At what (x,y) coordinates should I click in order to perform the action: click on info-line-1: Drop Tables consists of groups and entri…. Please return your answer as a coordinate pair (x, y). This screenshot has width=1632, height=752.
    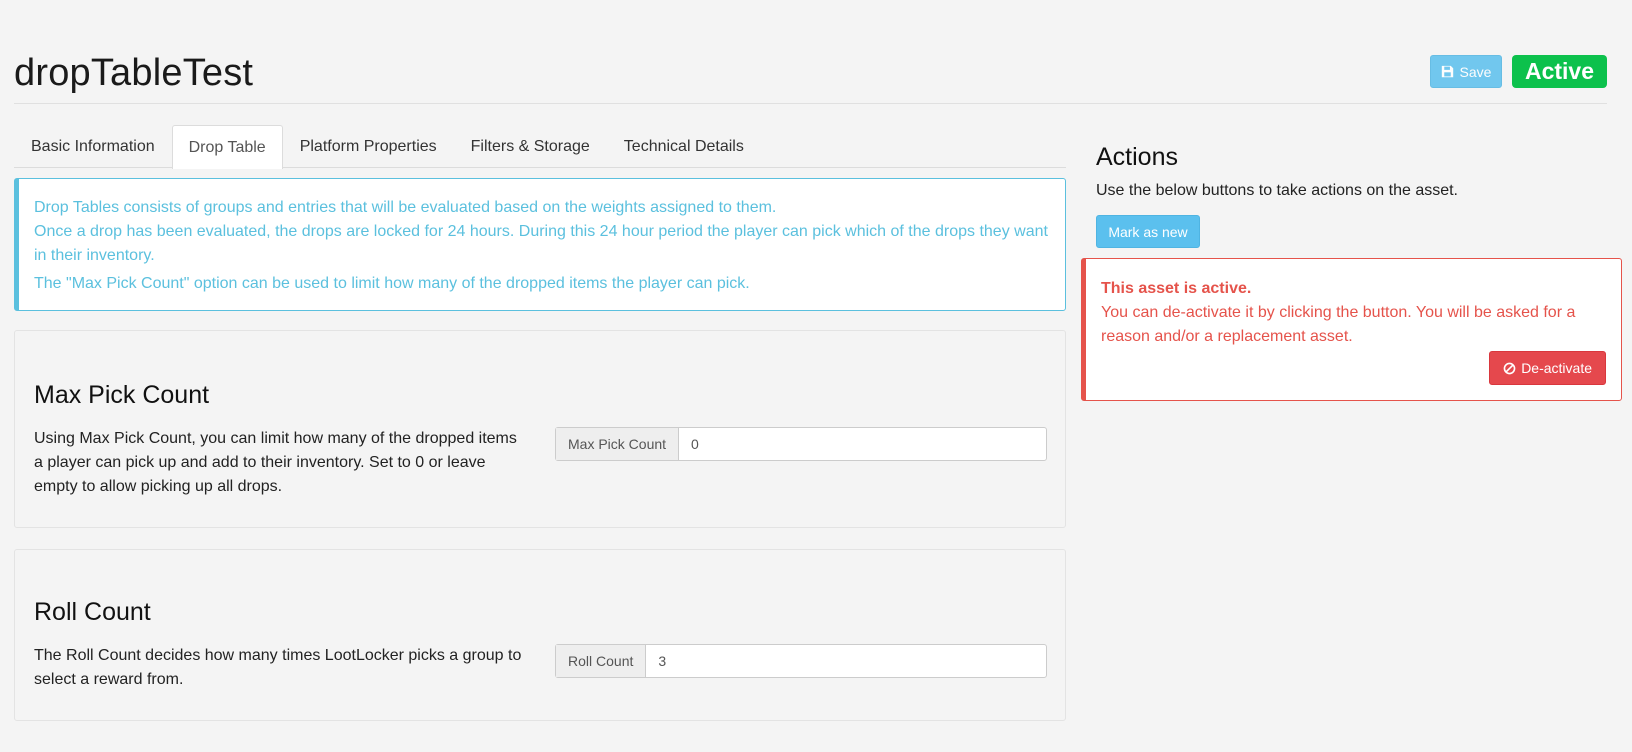
    Looking at the image, I should click on (405, 207).